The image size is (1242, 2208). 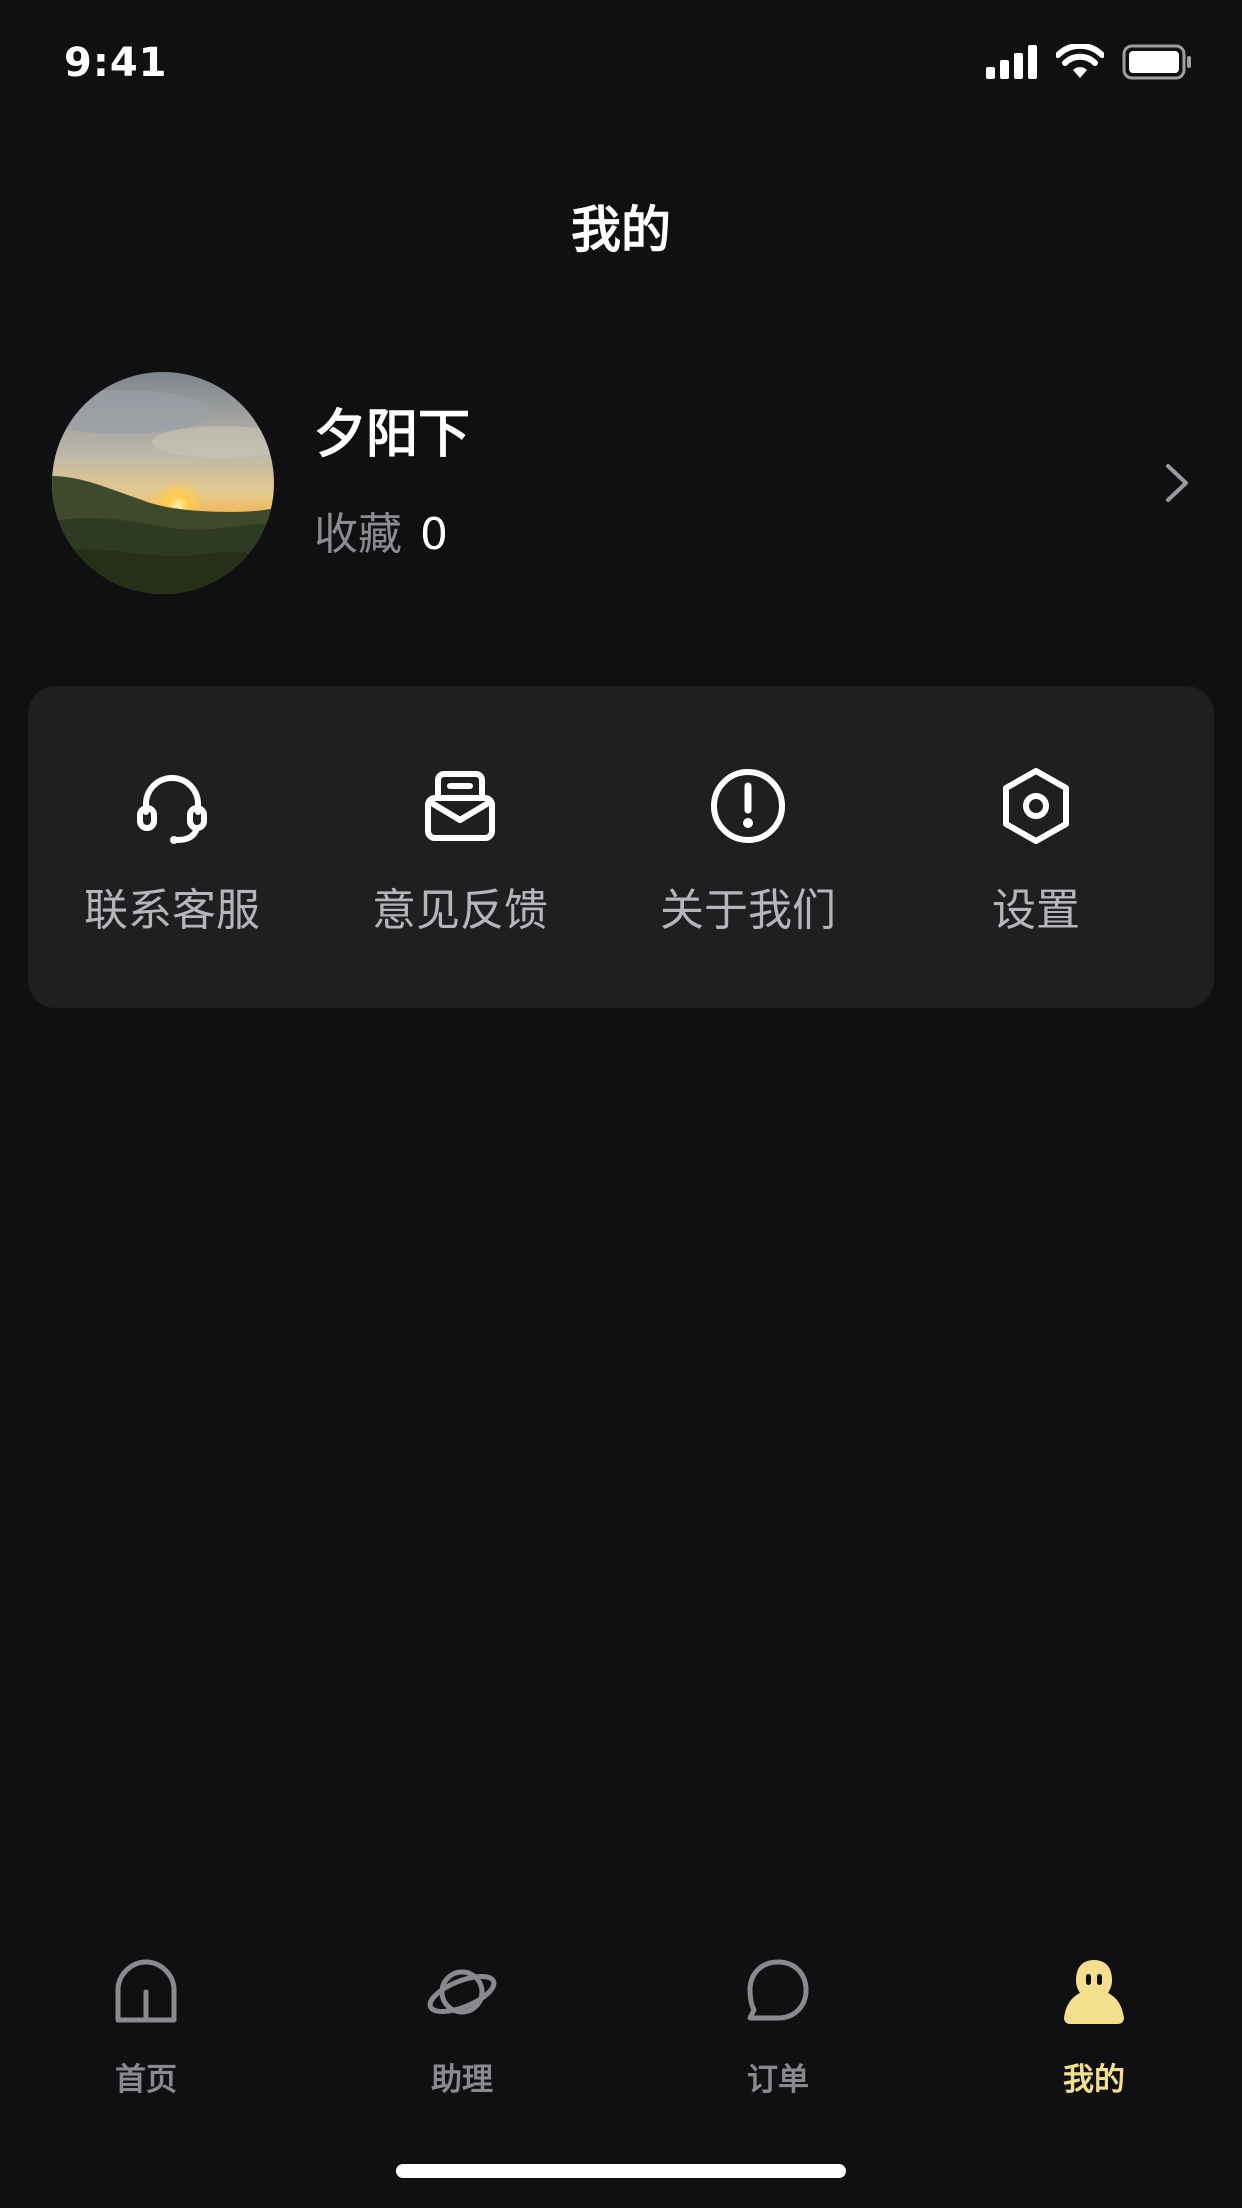 What do you see at coordinates (1177, 483) in the screenshot?
I see `chevron-right-icon` at bounding box center [1177, 483].